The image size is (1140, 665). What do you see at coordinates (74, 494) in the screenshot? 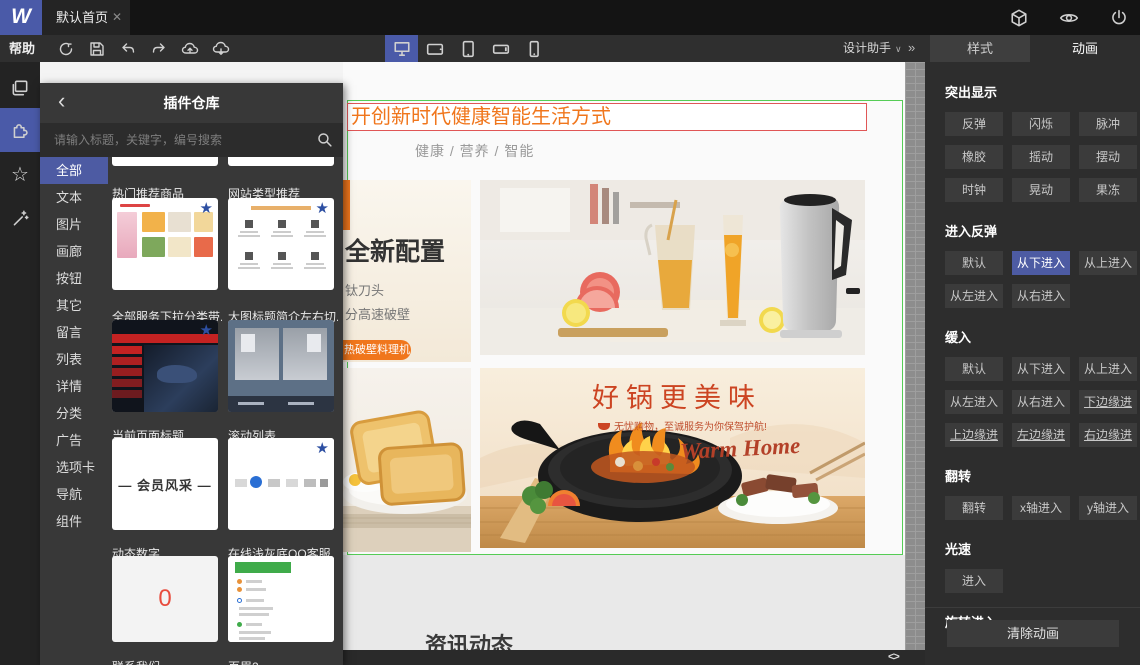
I see `category-item-导航: 导航` at bounding box center [74, 494].